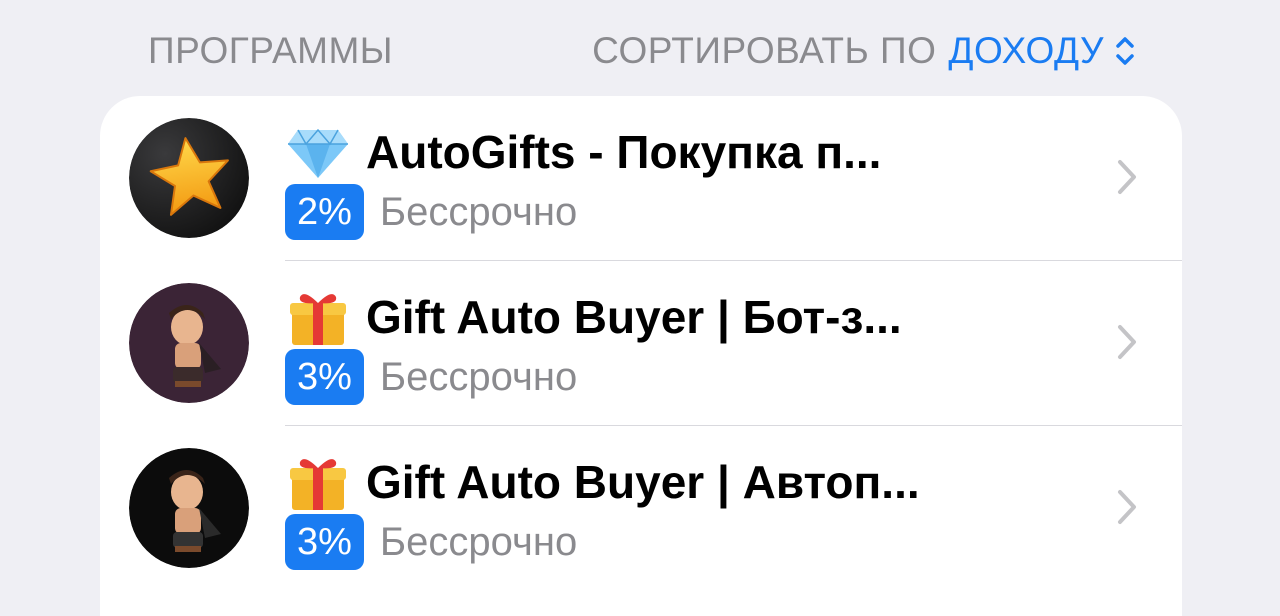  What do you see at coordinates (189, 508) in the screenshot?
I see `character-avatar-black` at bounding box center [189, 508].